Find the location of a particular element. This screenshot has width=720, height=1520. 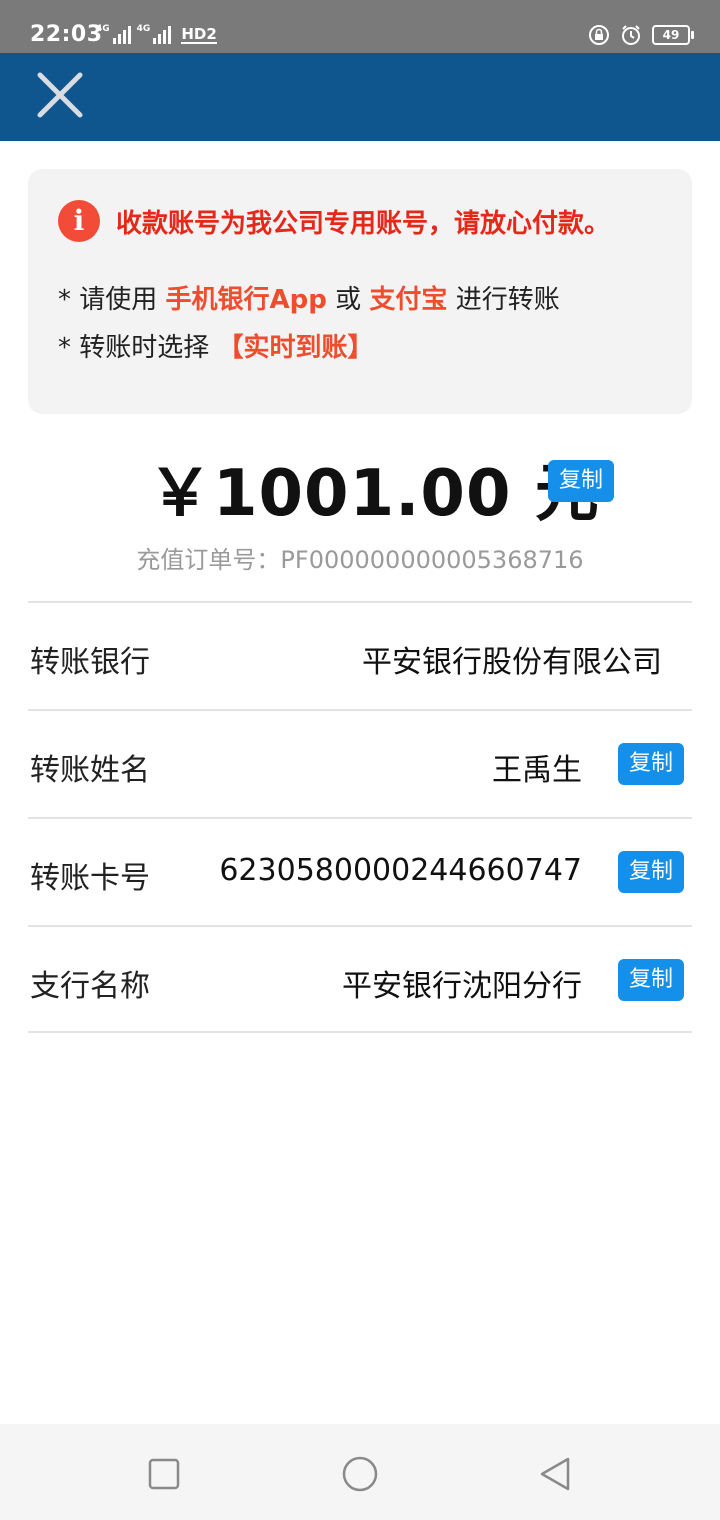

rotation-lock-icon is located at coordinates (599, 35).